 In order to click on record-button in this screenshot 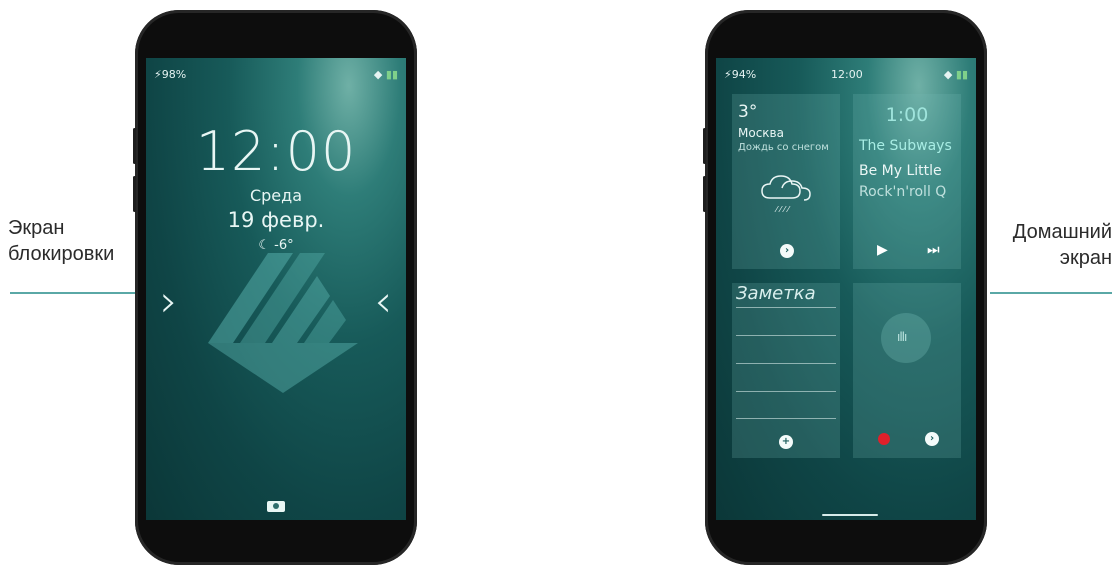, I will do `click(884, 439)`.